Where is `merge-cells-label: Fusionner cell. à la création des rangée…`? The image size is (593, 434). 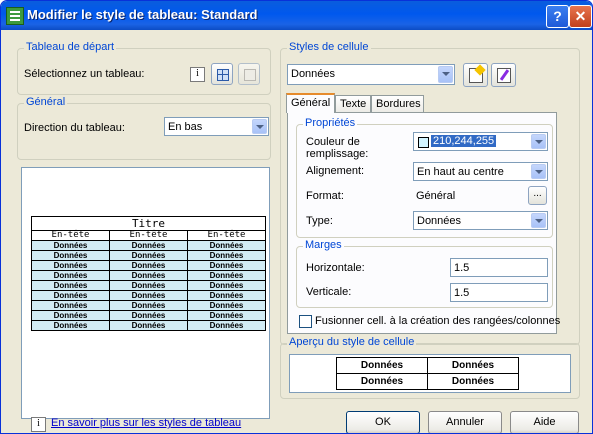
merge-cells-label: Fusionner cell. à la création des rangée… is located at coordinates (437, 321).